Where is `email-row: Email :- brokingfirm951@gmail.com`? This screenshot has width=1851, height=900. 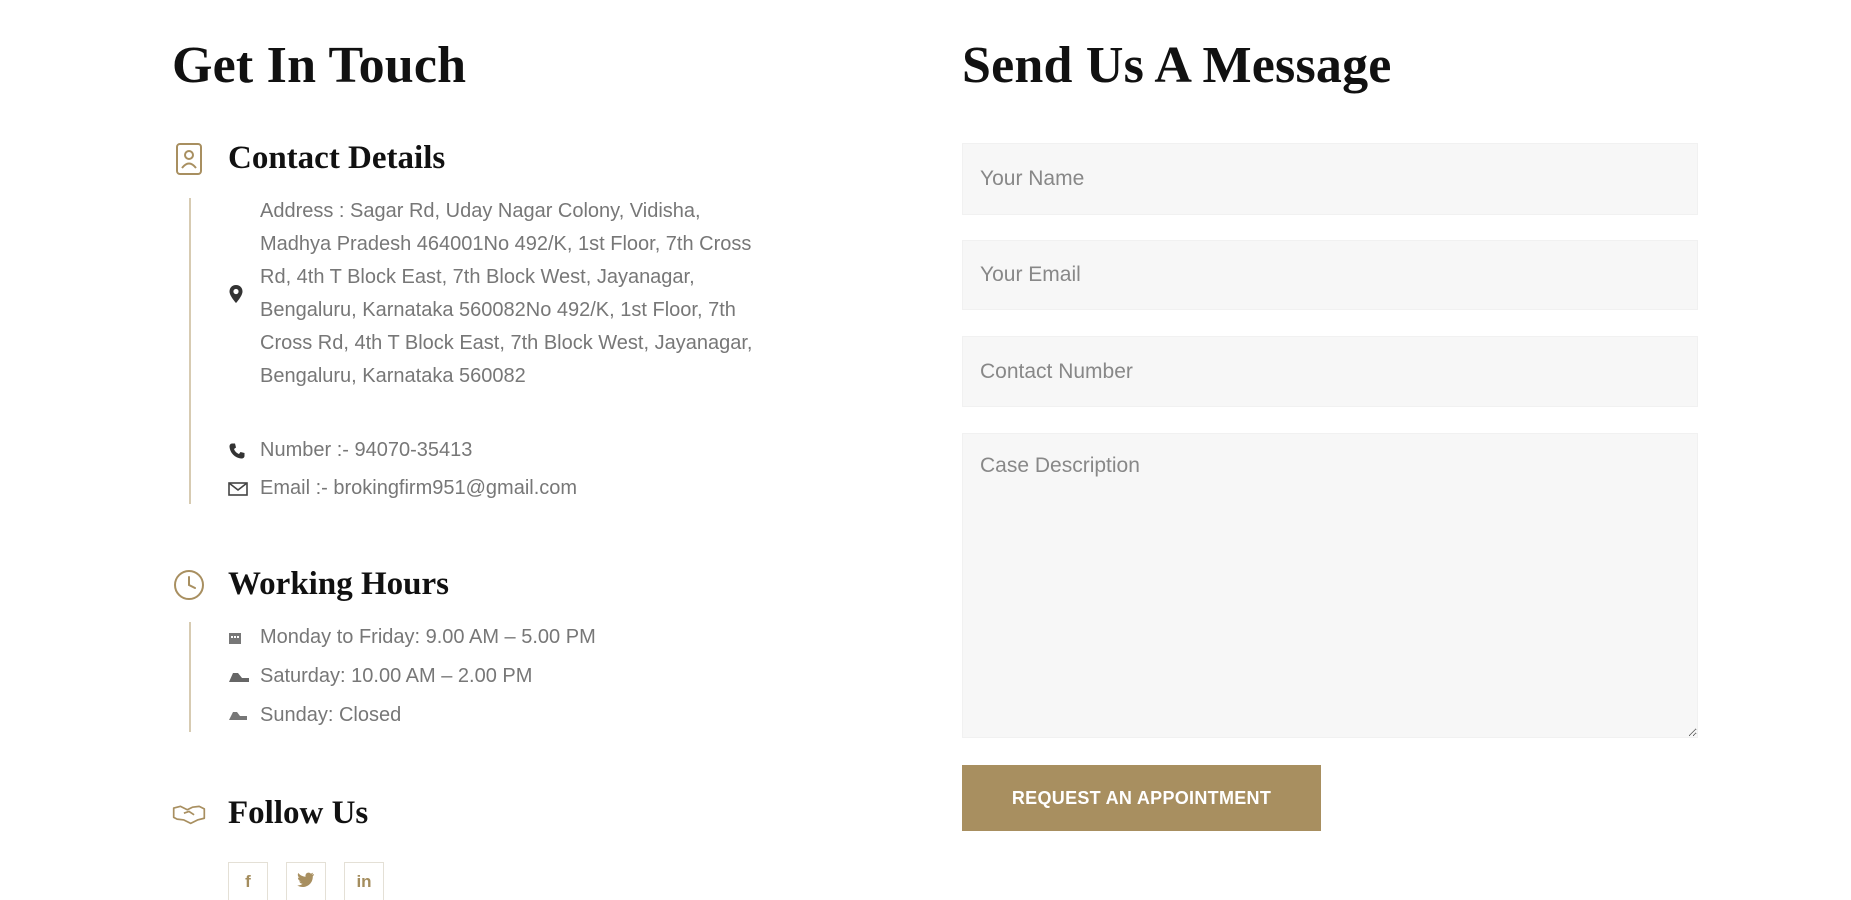 email-row: Email :- brokingfirm951@gmail.com is located at coordinates (402, 488).